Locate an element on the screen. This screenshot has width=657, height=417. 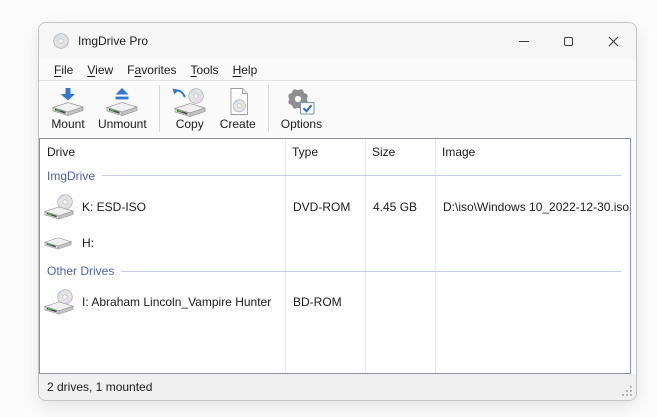
menu-help: Help is located at coordinates (245, 70).